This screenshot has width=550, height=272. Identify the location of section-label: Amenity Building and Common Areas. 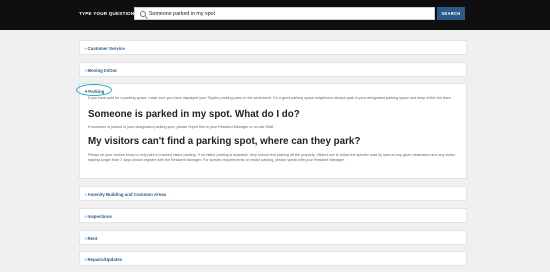
(127, 194).